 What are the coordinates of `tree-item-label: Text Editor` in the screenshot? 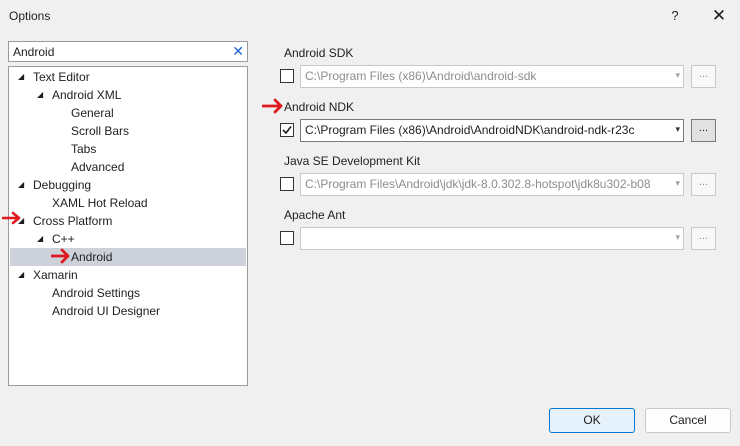 It's located at (61, 77).